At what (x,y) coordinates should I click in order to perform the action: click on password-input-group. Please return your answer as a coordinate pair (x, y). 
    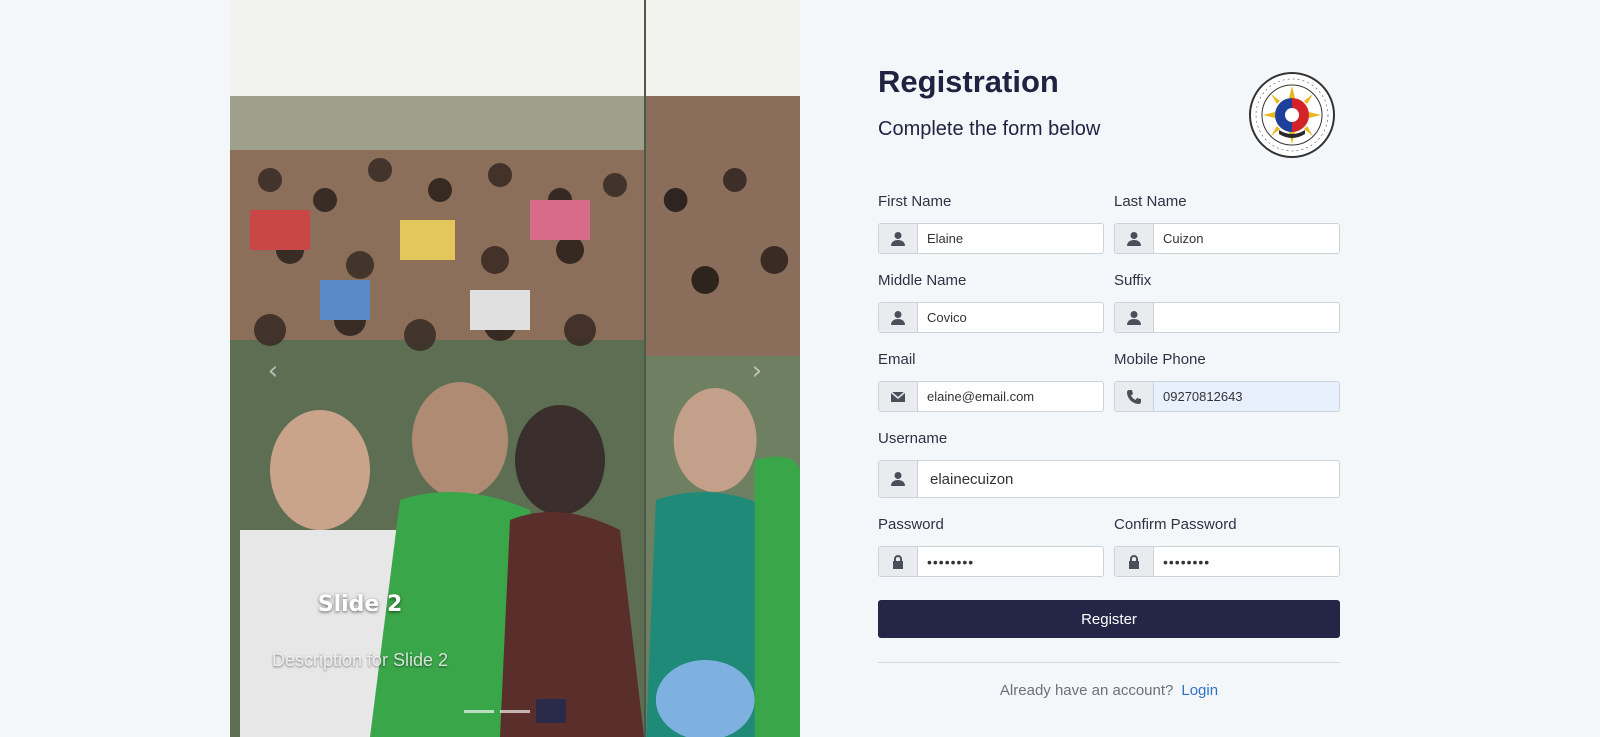
    Looking at the image, I should click on (991, 561).